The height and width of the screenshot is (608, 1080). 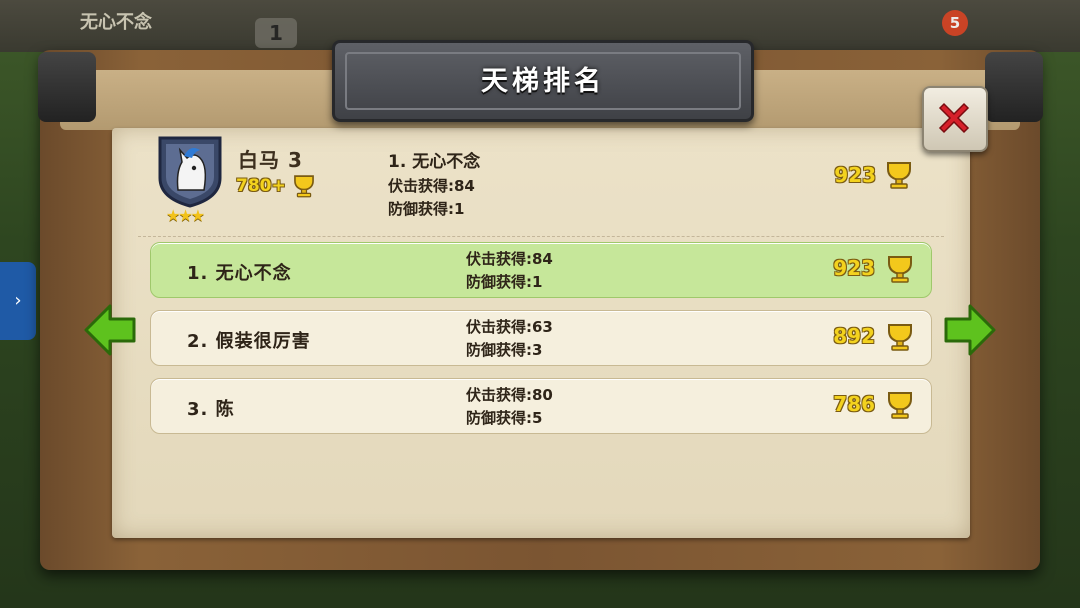 I want to click on defense-gain: 防御获得:5, so click(x=504, y=418).